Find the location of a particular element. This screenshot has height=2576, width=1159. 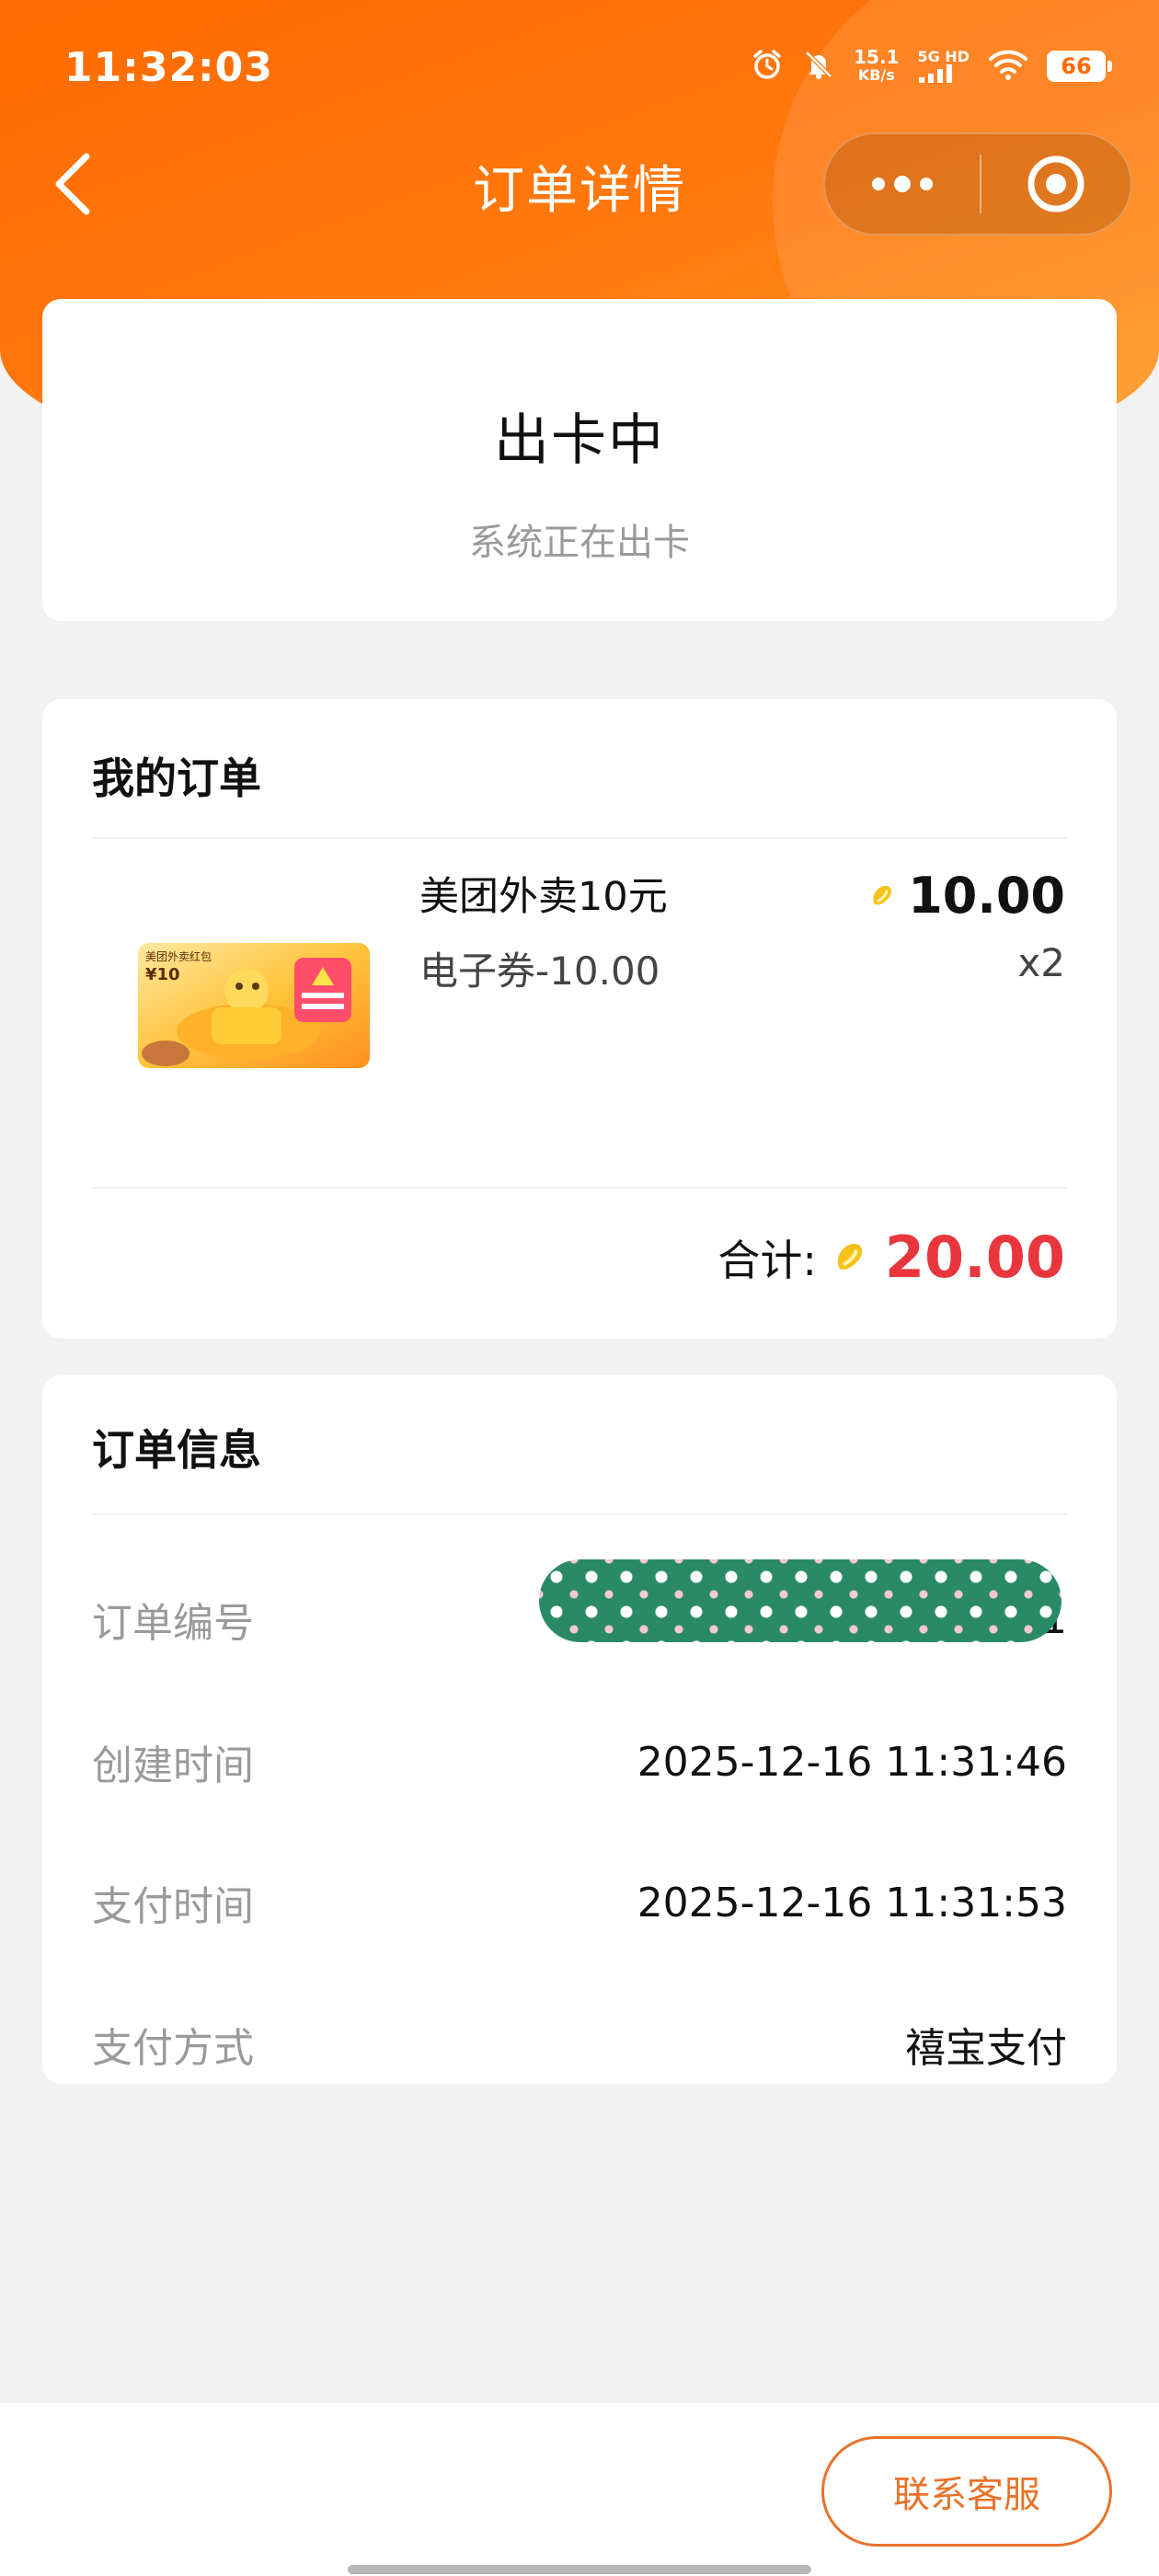

info-row-payment-method: 支付方式 禧宝支付 is located at coordinates (579, 2044).